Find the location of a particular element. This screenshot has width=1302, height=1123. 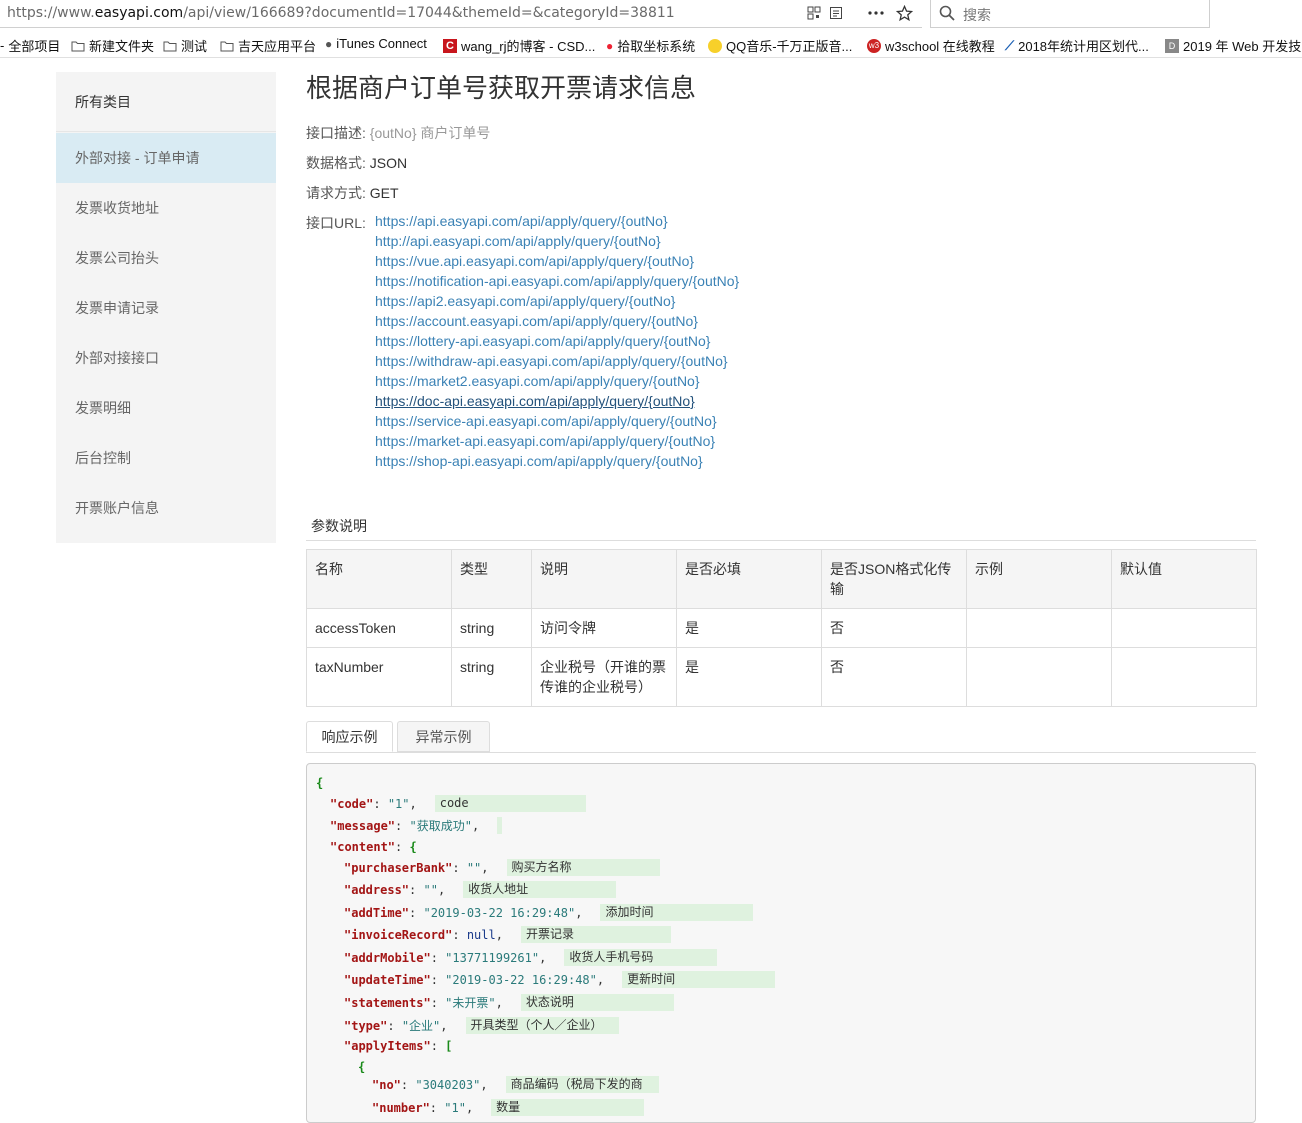

sidebar-item-invoice-account: 开票账户信息 is located at coordinates (166, 508).